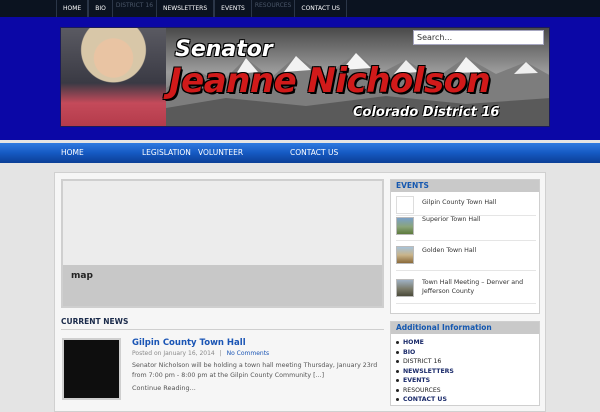 The height and width of the screenshot is (412, 600). I want to click on header-subtitle: Colorado District 16, so click(426, 112).